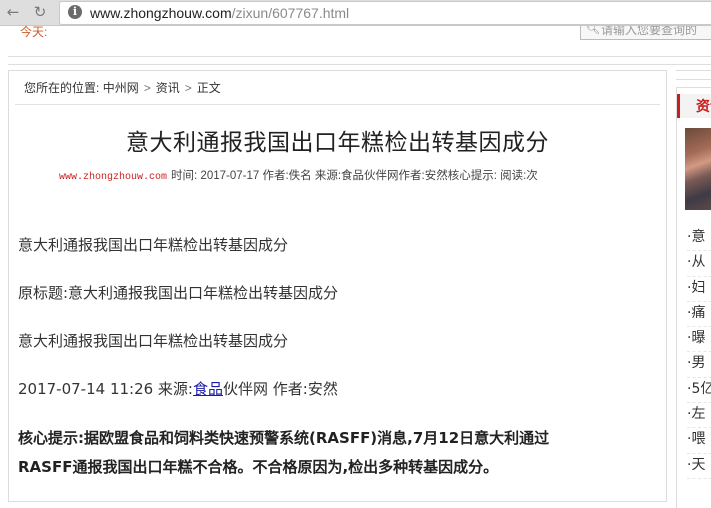 The image size is (711, 508). I want to click on list-item: ·意, so click(699, 239).